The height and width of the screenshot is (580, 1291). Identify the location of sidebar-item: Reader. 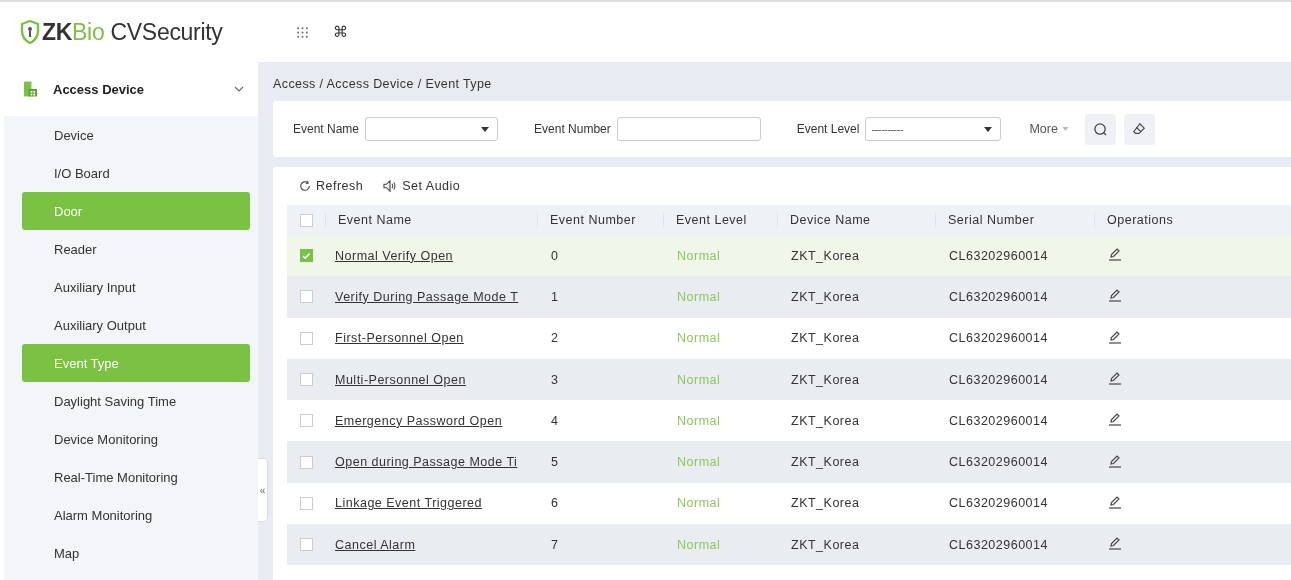
(136, 249).